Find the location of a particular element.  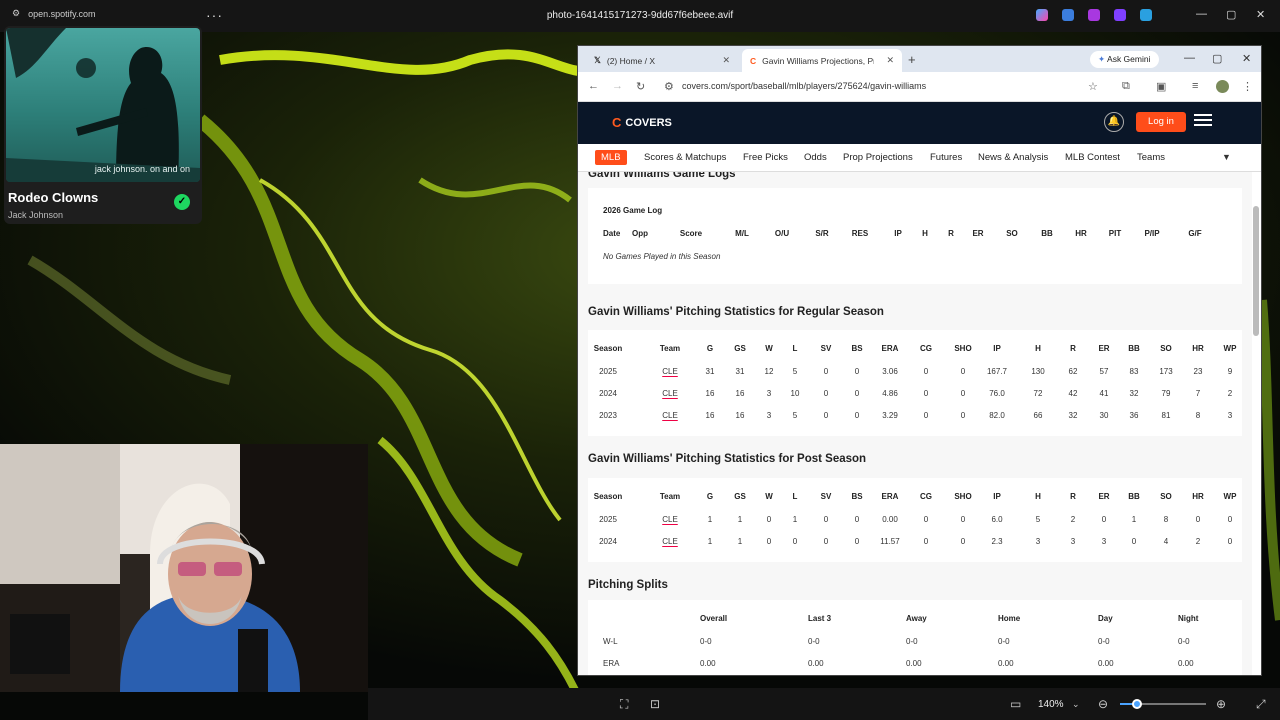

profile-avatar-icon is located at coordinates (1222, 86).